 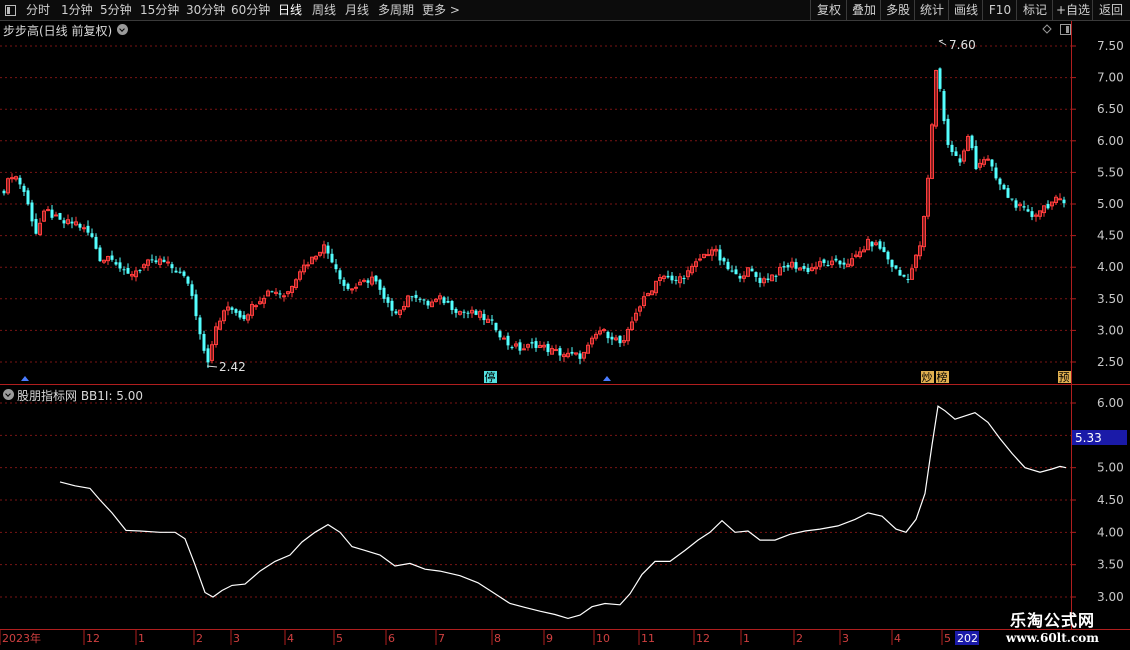 What do you see at coordinates (1110, 565) in the screenshot?
I see `indicator-tick-label: 3.50` at bounding box center [1110, 565].